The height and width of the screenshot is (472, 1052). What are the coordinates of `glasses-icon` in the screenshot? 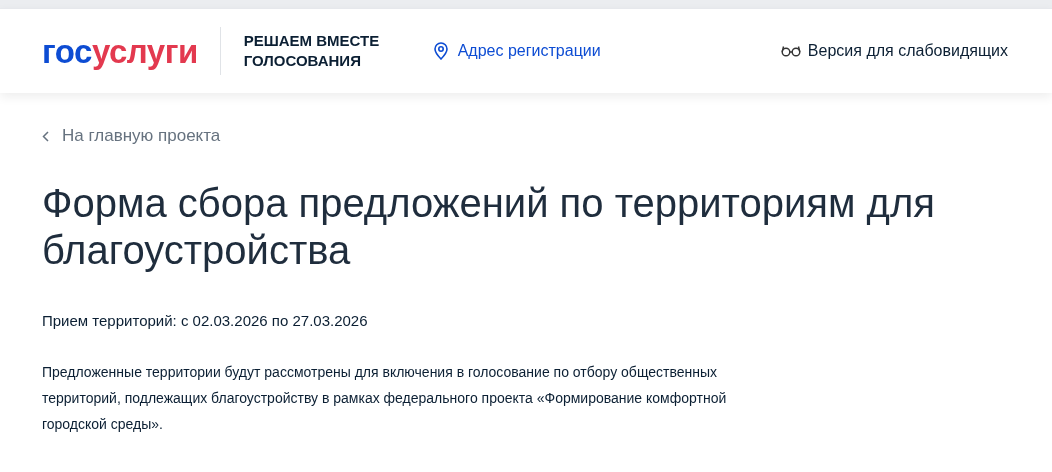 It's located at (790, 51).